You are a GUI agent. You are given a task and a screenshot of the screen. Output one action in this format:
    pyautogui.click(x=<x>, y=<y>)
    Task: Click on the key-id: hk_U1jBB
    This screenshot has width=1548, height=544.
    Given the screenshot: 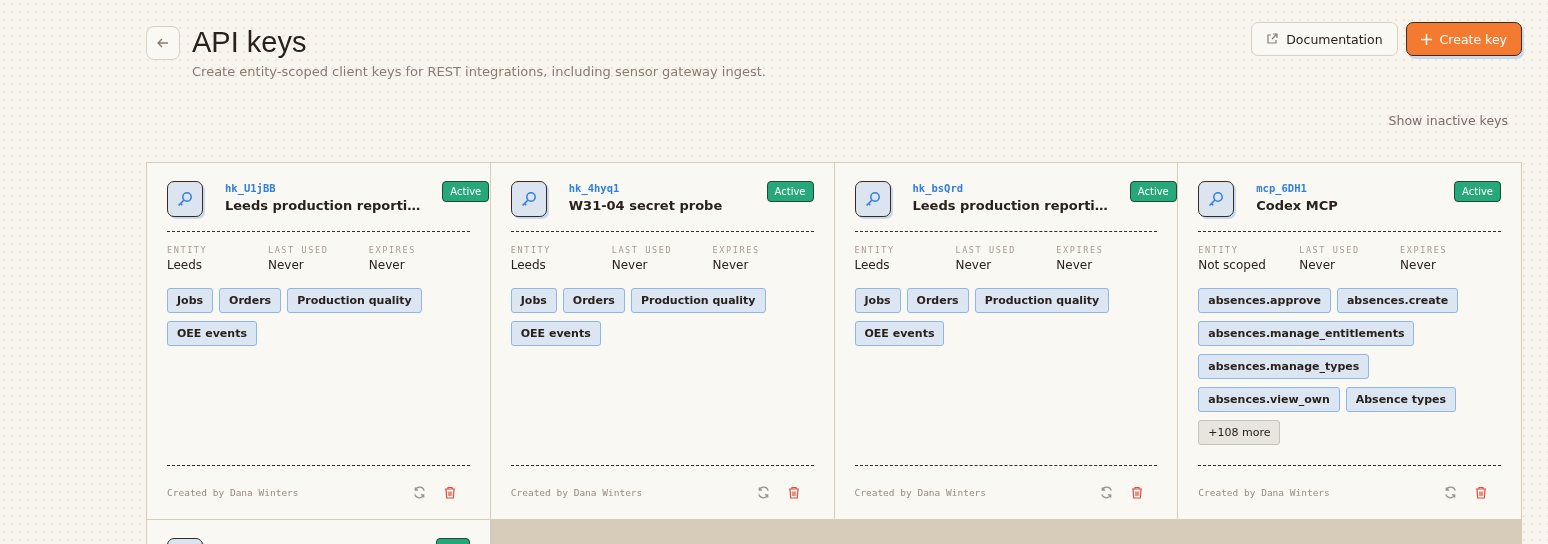 What is the action you would take?
    pyautogui.click(x=251, y=188)
    